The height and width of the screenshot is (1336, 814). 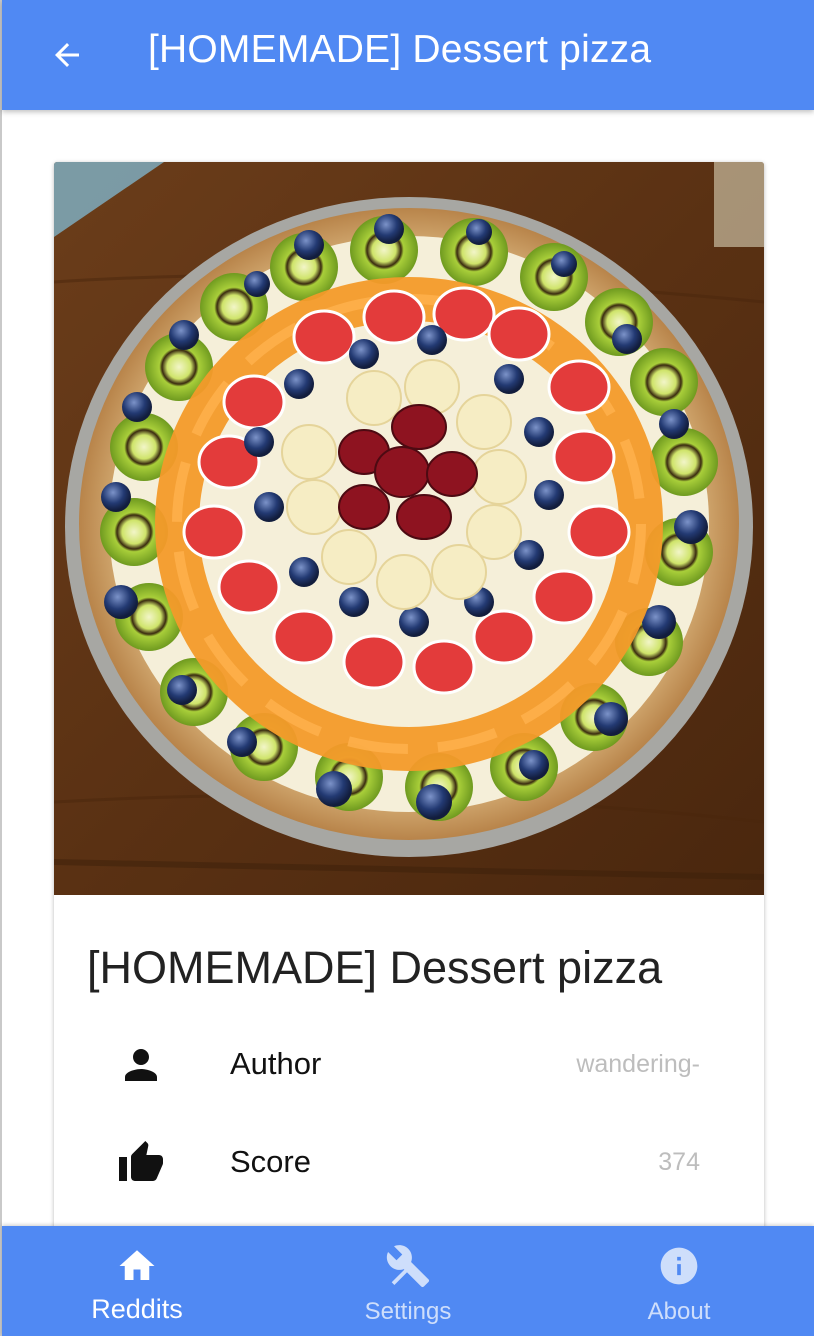 I want to click on back-button, so click(x=67, y=55).